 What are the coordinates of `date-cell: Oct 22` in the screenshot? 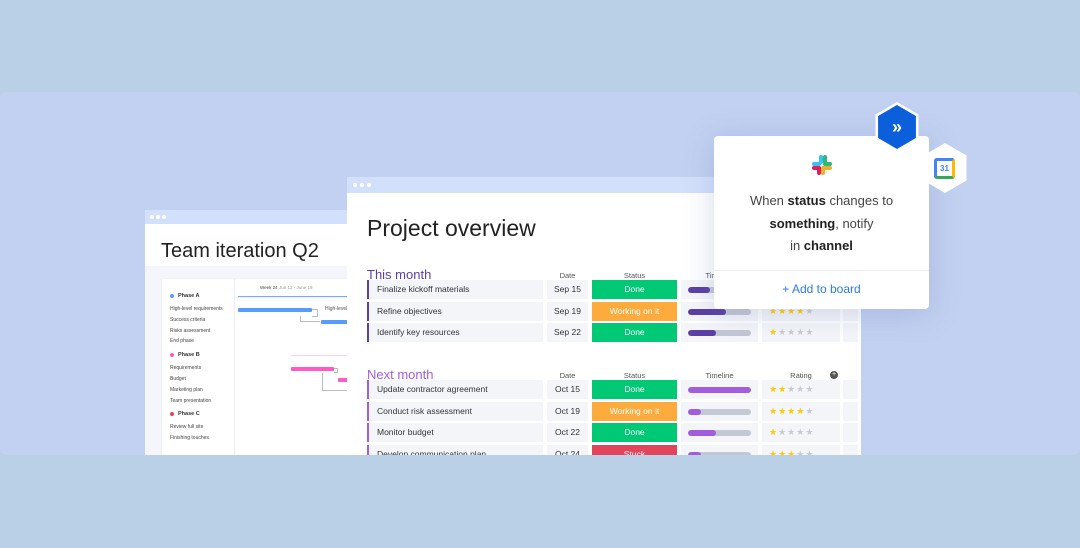 It's located at (567, 432).